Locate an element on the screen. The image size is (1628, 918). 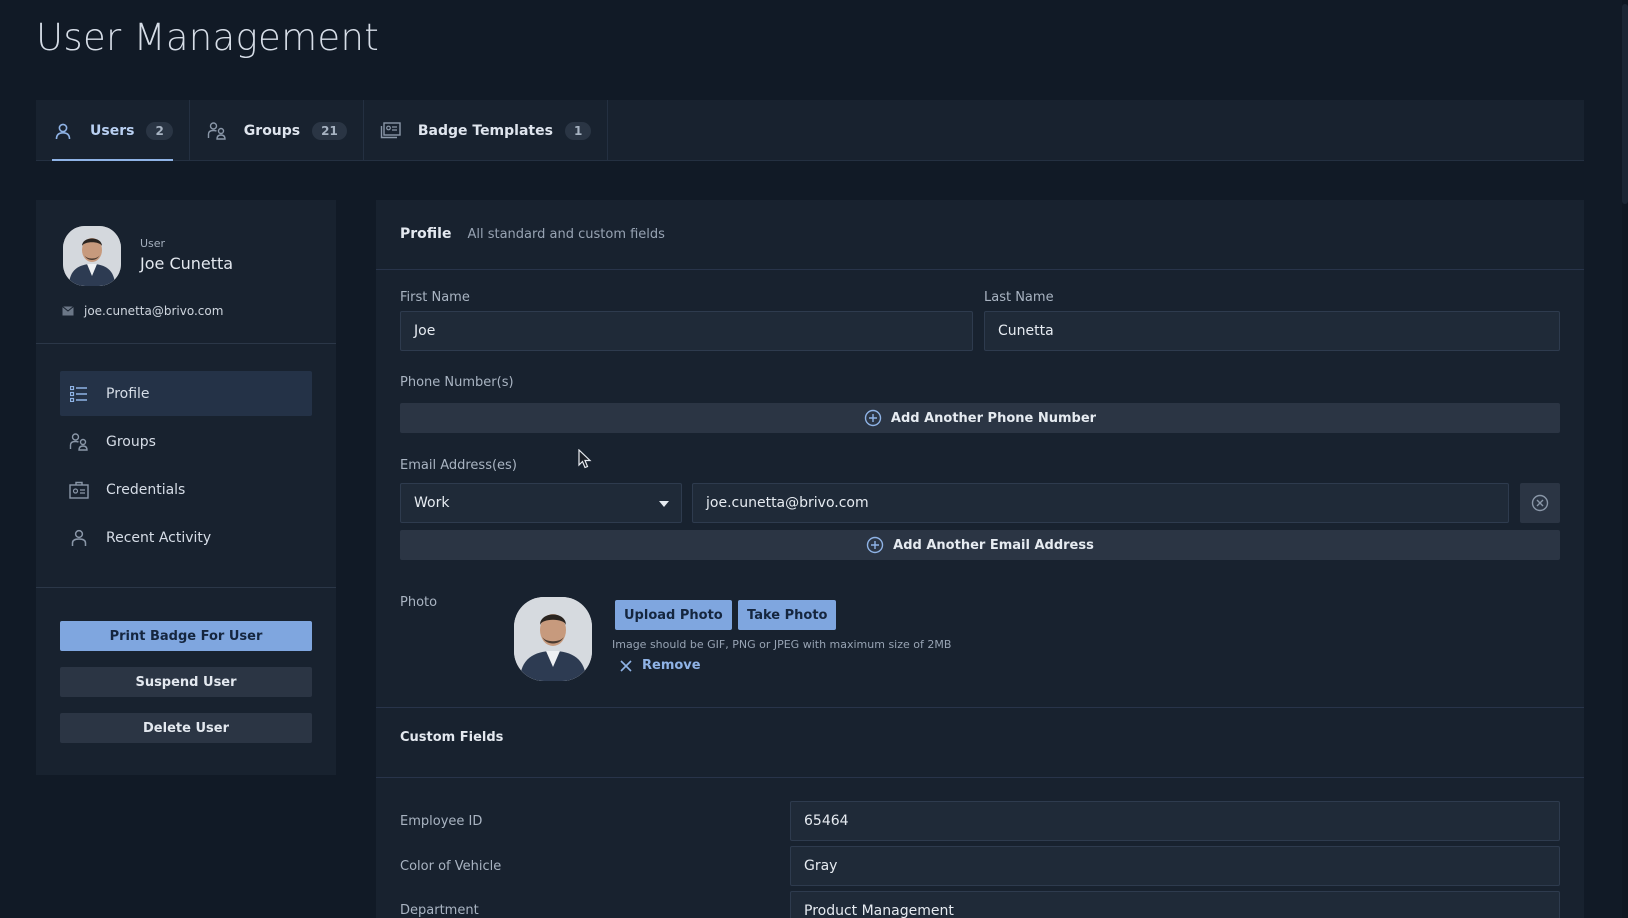
credentials-icon is located at coordinates (79, 490).